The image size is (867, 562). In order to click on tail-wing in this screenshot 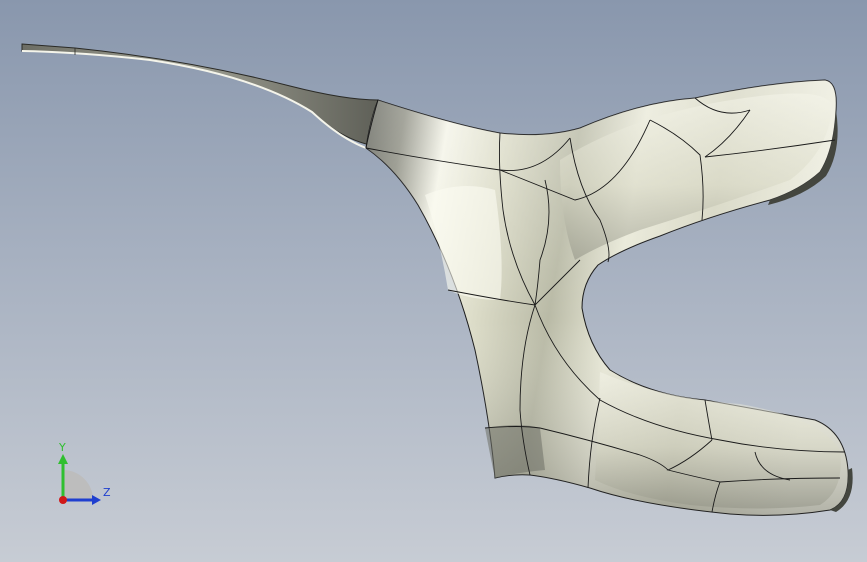, I will do `click(200, 96)`.